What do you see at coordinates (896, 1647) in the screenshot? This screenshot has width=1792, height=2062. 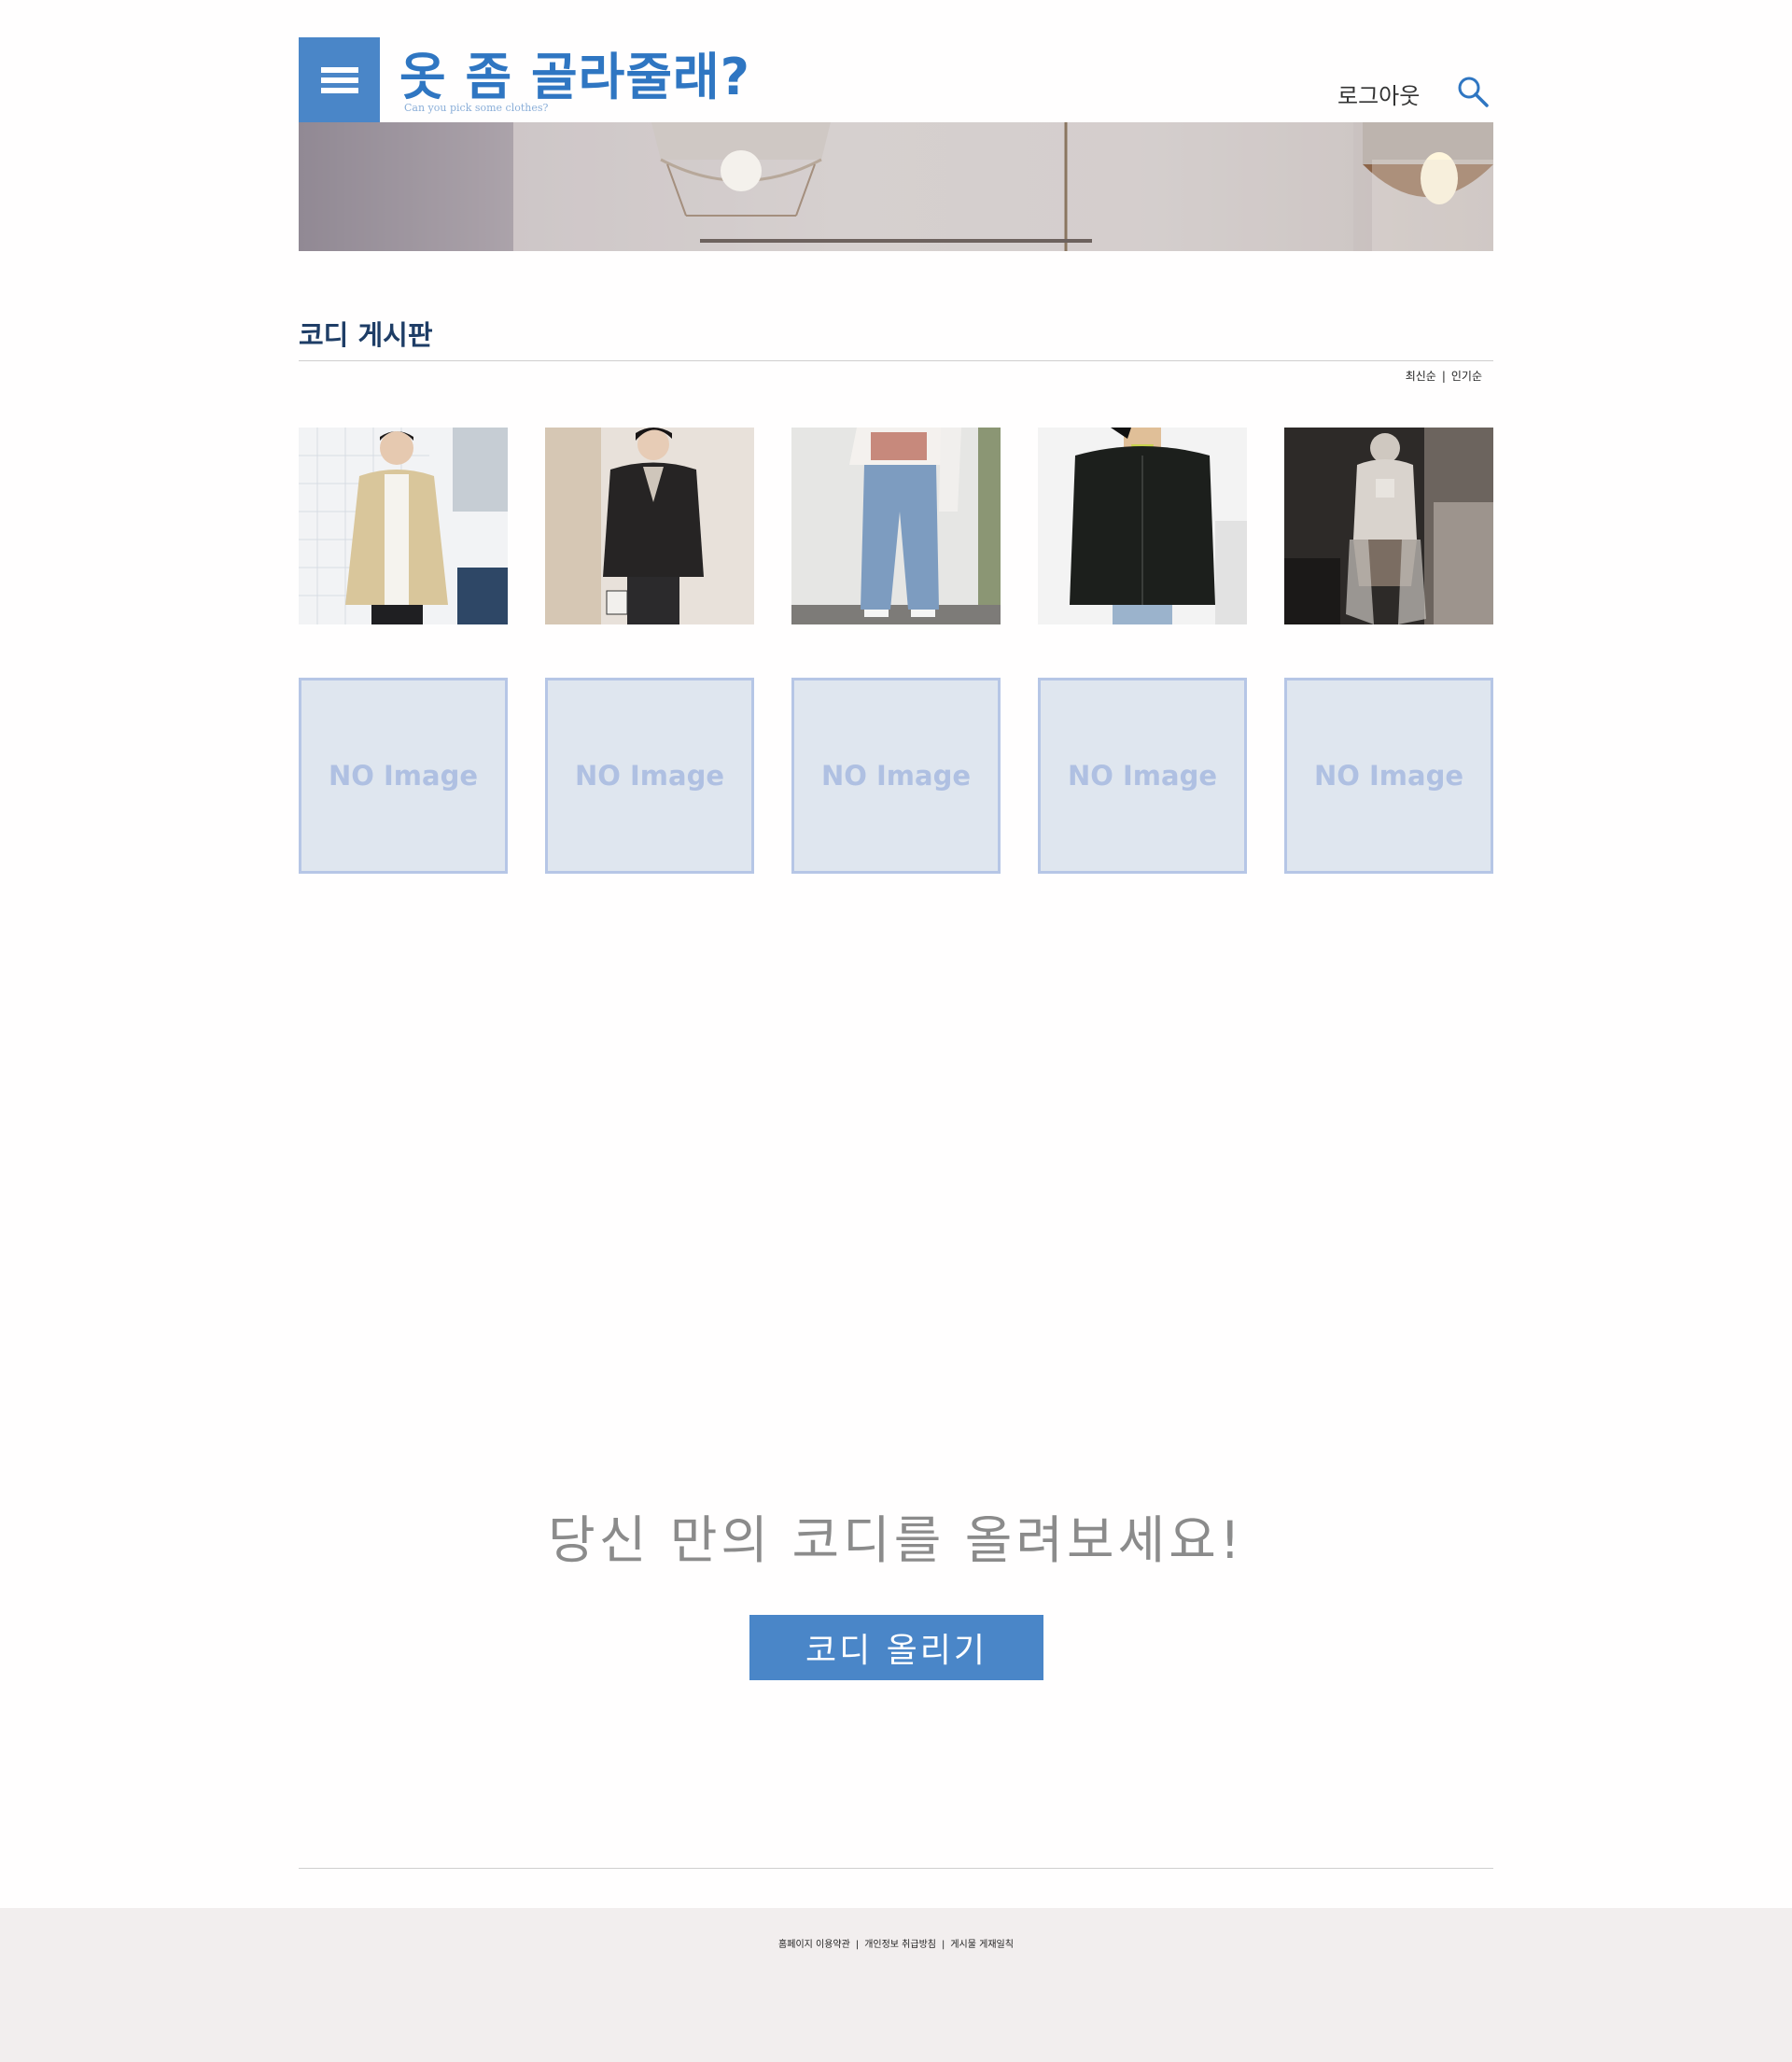 I see `upload-outfit-button: 코디 올리기` at bounding box center [896, 1647].